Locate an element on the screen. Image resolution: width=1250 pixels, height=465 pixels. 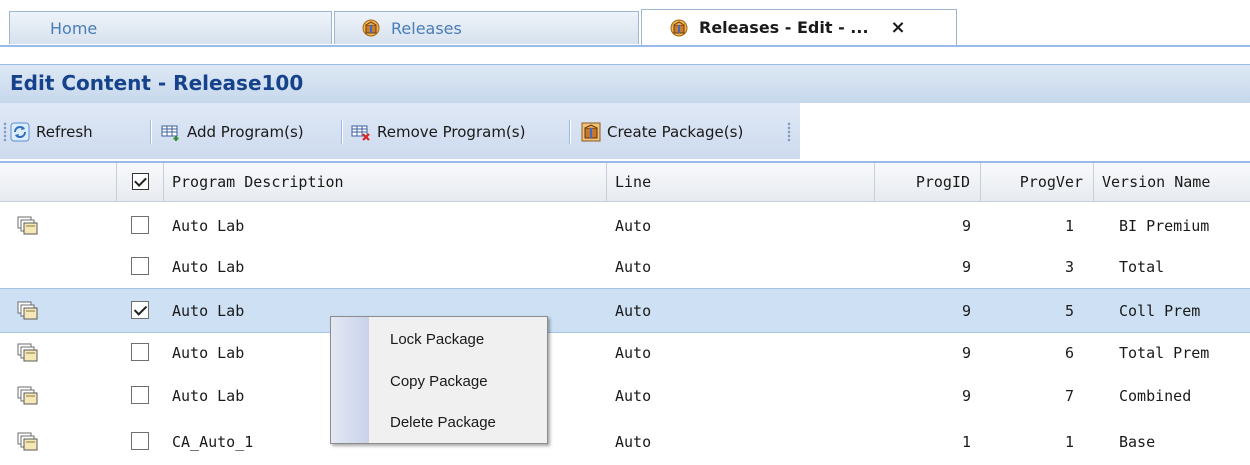
table-row: Auto Lab Auto 9 7 Combined is located at coordinates (625, 396).